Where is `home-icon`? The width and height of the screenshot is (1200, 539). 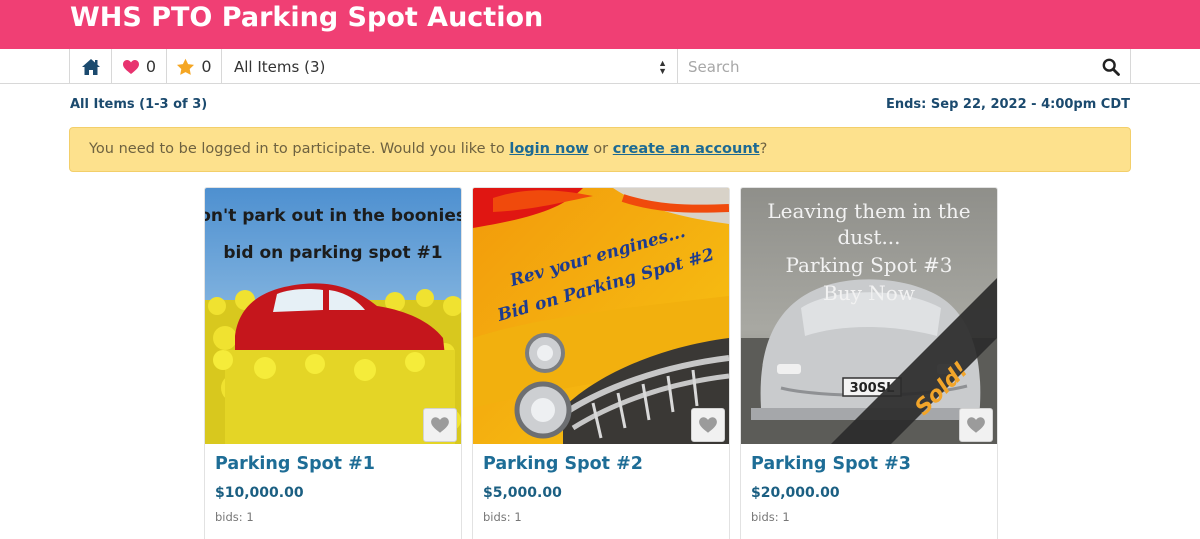
home-icon is located at coordinates (90, 66).